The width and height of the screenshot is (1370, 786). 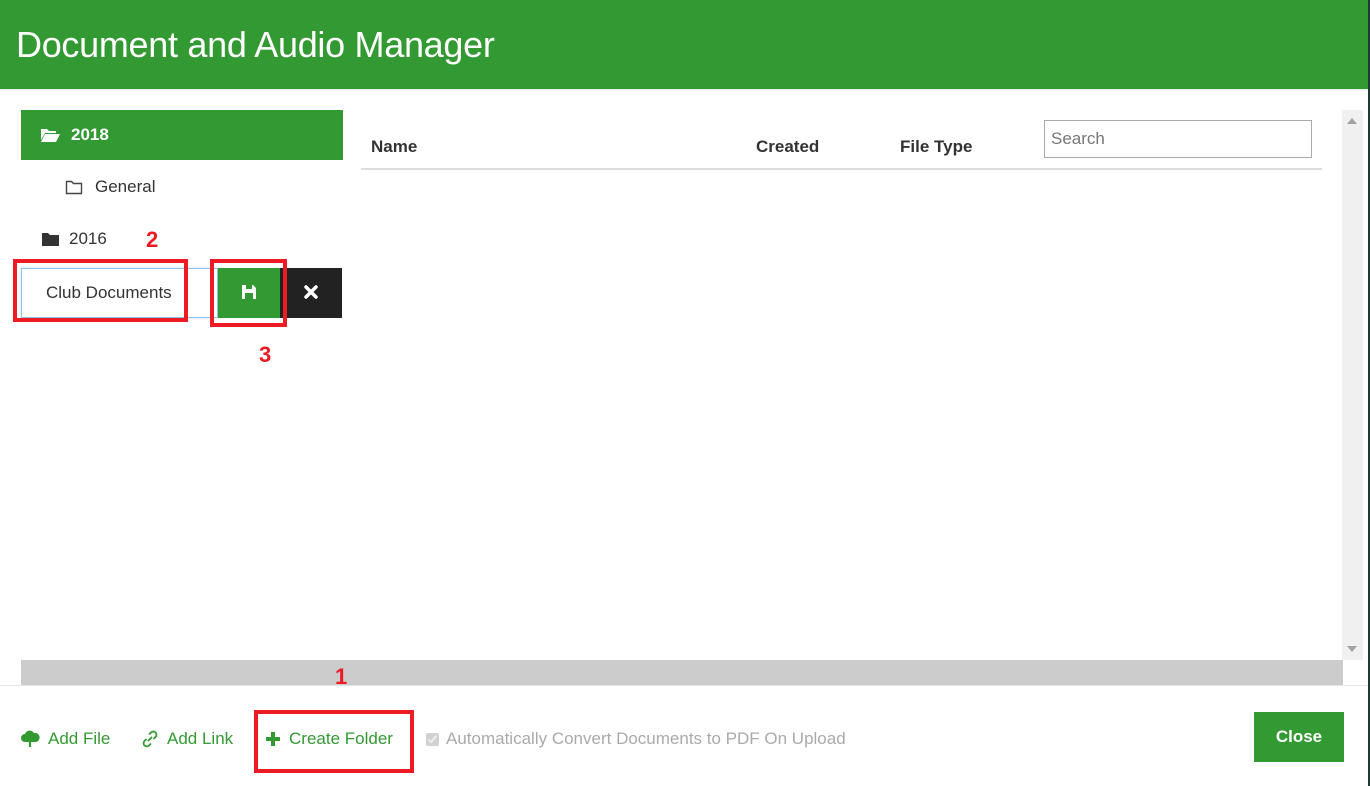 I want to click on add-file-label: Add File, so click(x=79, y=738).